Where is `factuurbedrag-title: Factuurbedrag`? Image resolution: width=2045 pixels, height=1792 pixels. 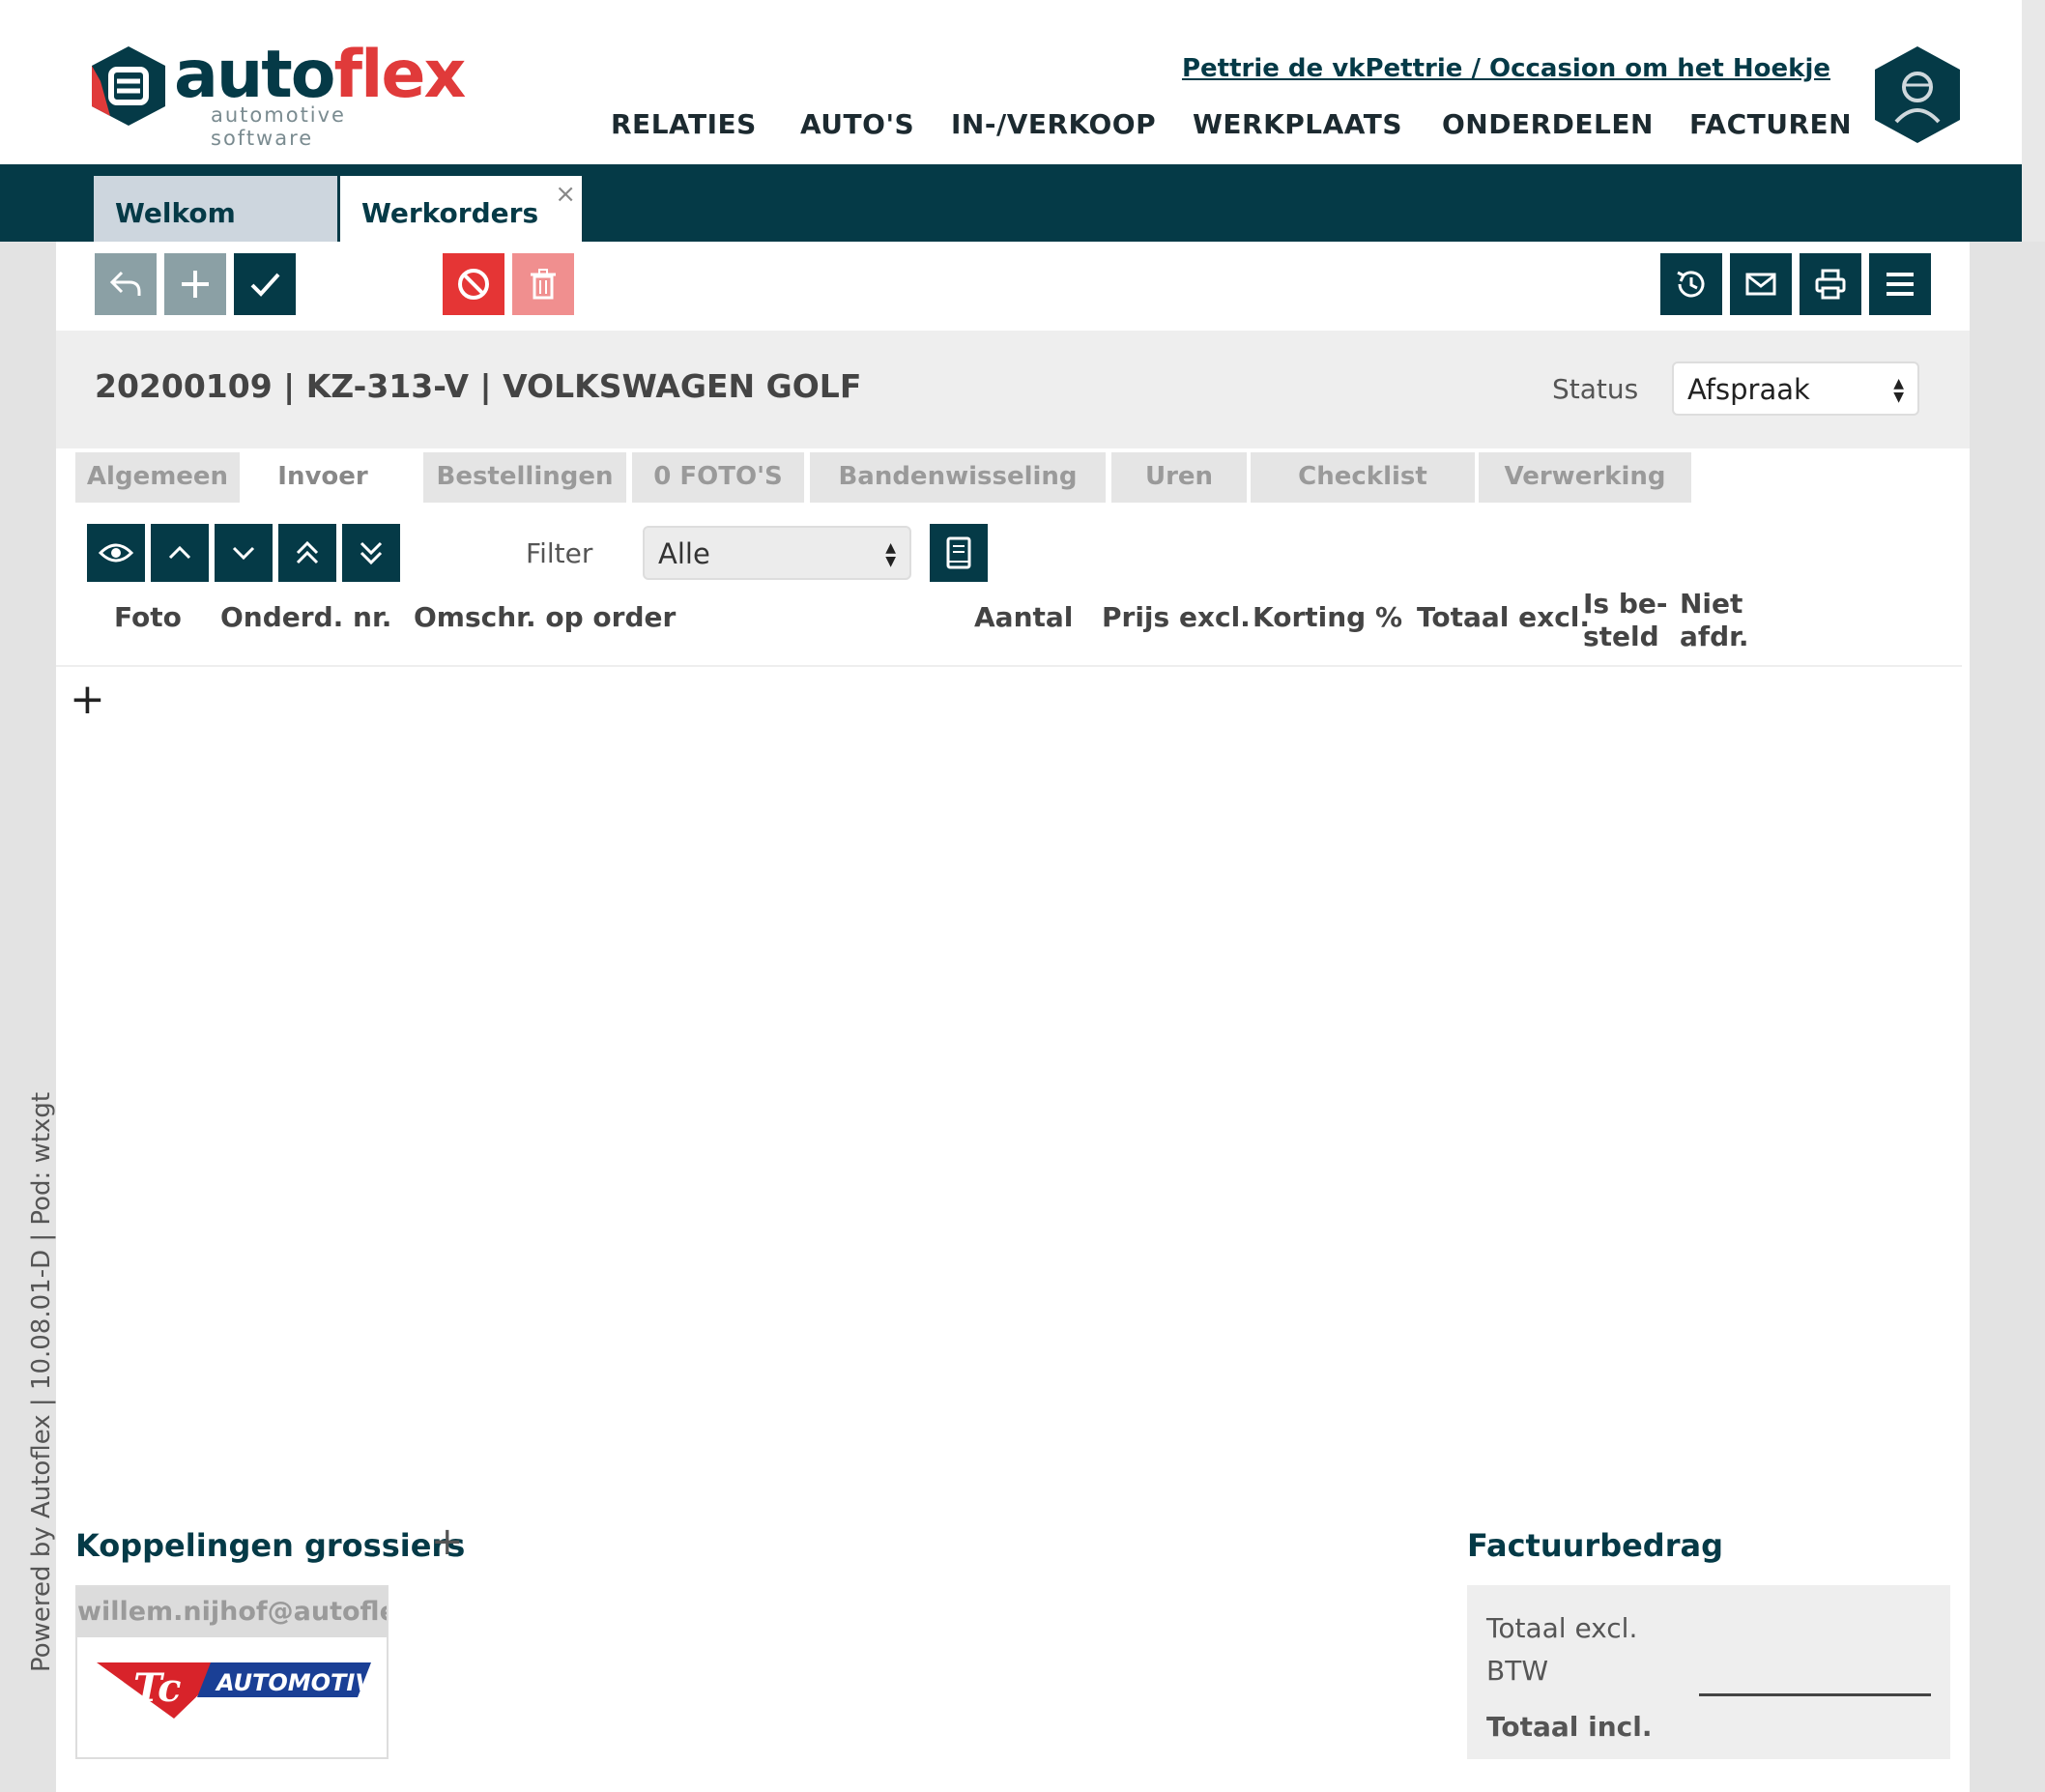
factuurbedrag-title: Factuurbedrag is located at coordinates (1595, 1545).